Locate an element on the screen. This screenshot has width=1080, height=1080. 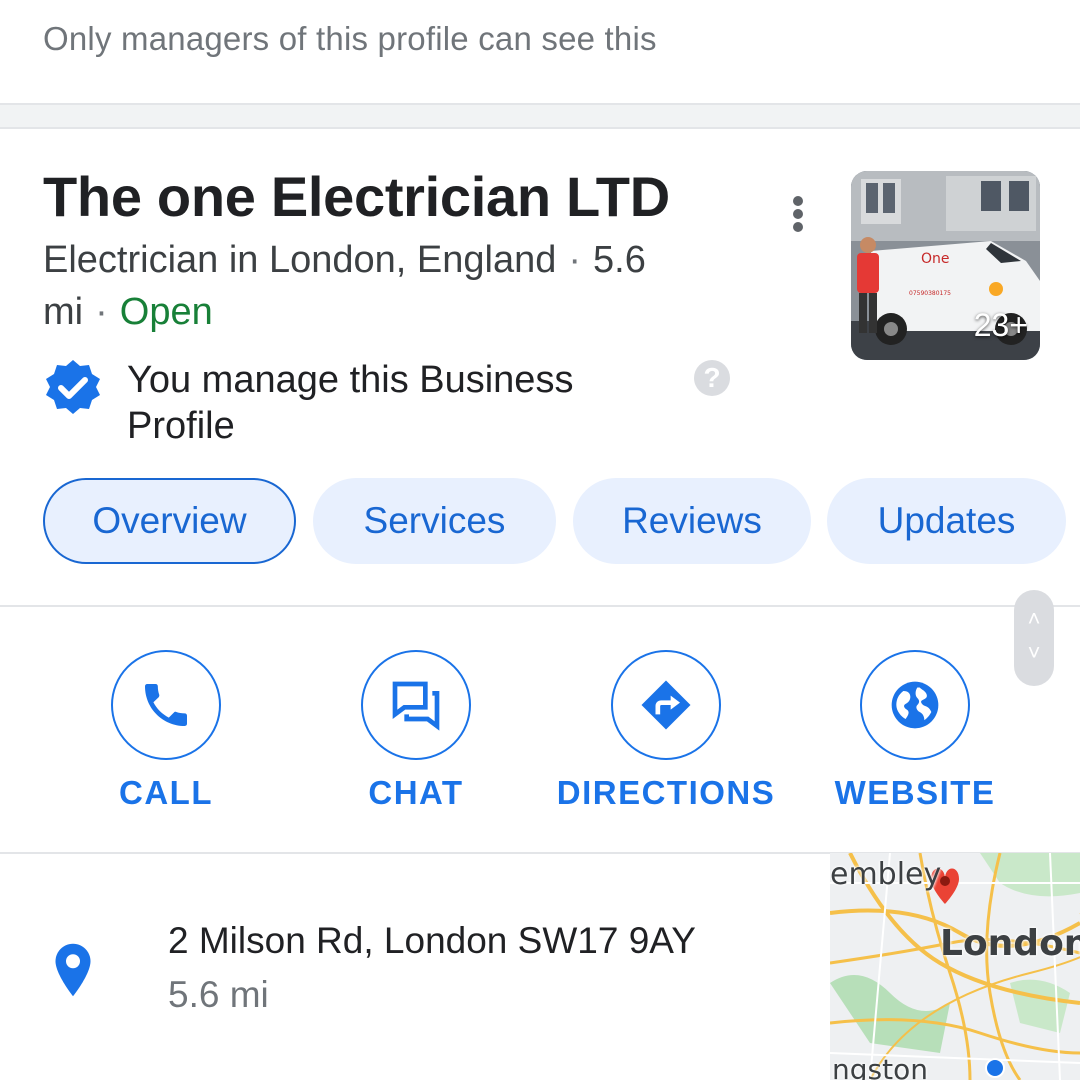
call-button: CALL is located at coordinates (166, 731).